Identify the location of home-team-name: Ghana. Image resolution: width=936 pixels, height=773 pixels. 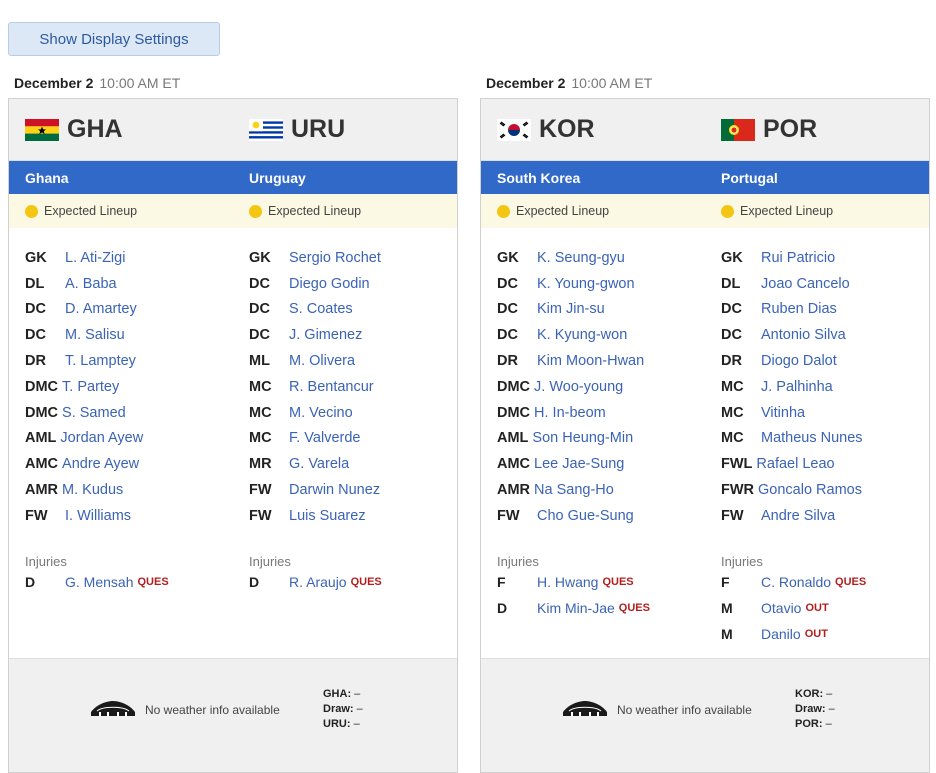
(47, 177).